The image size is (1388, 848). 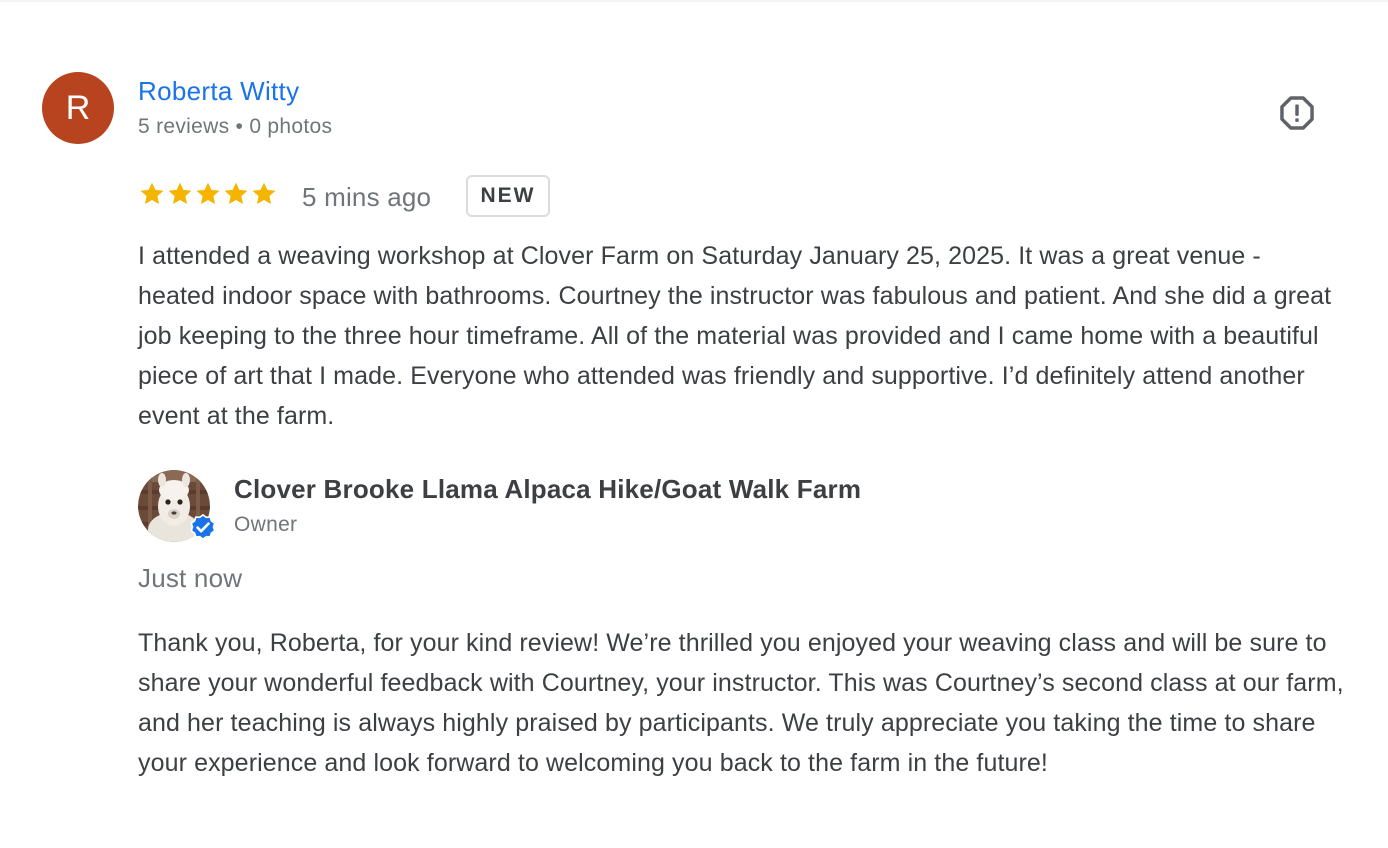 I want to click on star-rating, so click(x=208, y=194).